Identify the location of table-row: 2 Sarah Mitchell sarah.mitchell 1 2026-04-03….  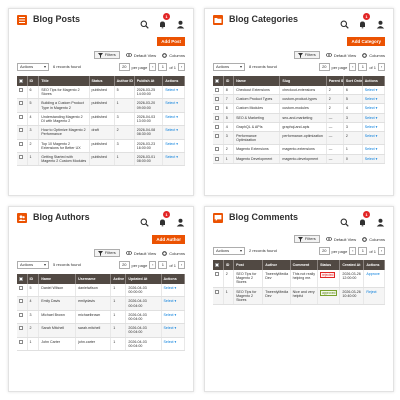
(101, 330).